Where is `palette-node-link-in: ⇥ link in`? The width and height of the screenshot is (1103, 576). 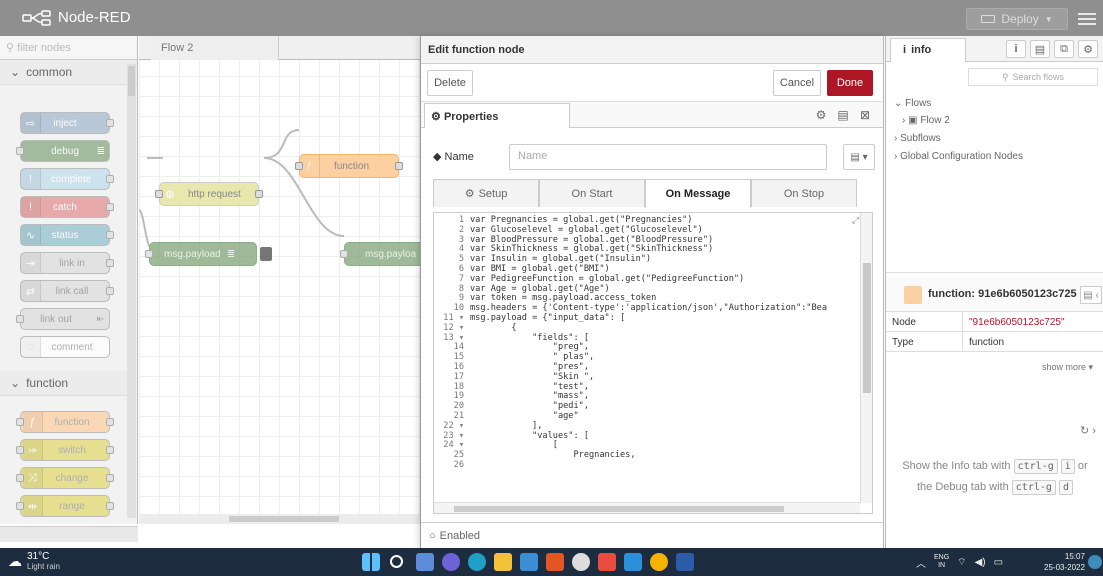
palette-node-link-in: ⇥ link in is located at coordinates (67, 263).